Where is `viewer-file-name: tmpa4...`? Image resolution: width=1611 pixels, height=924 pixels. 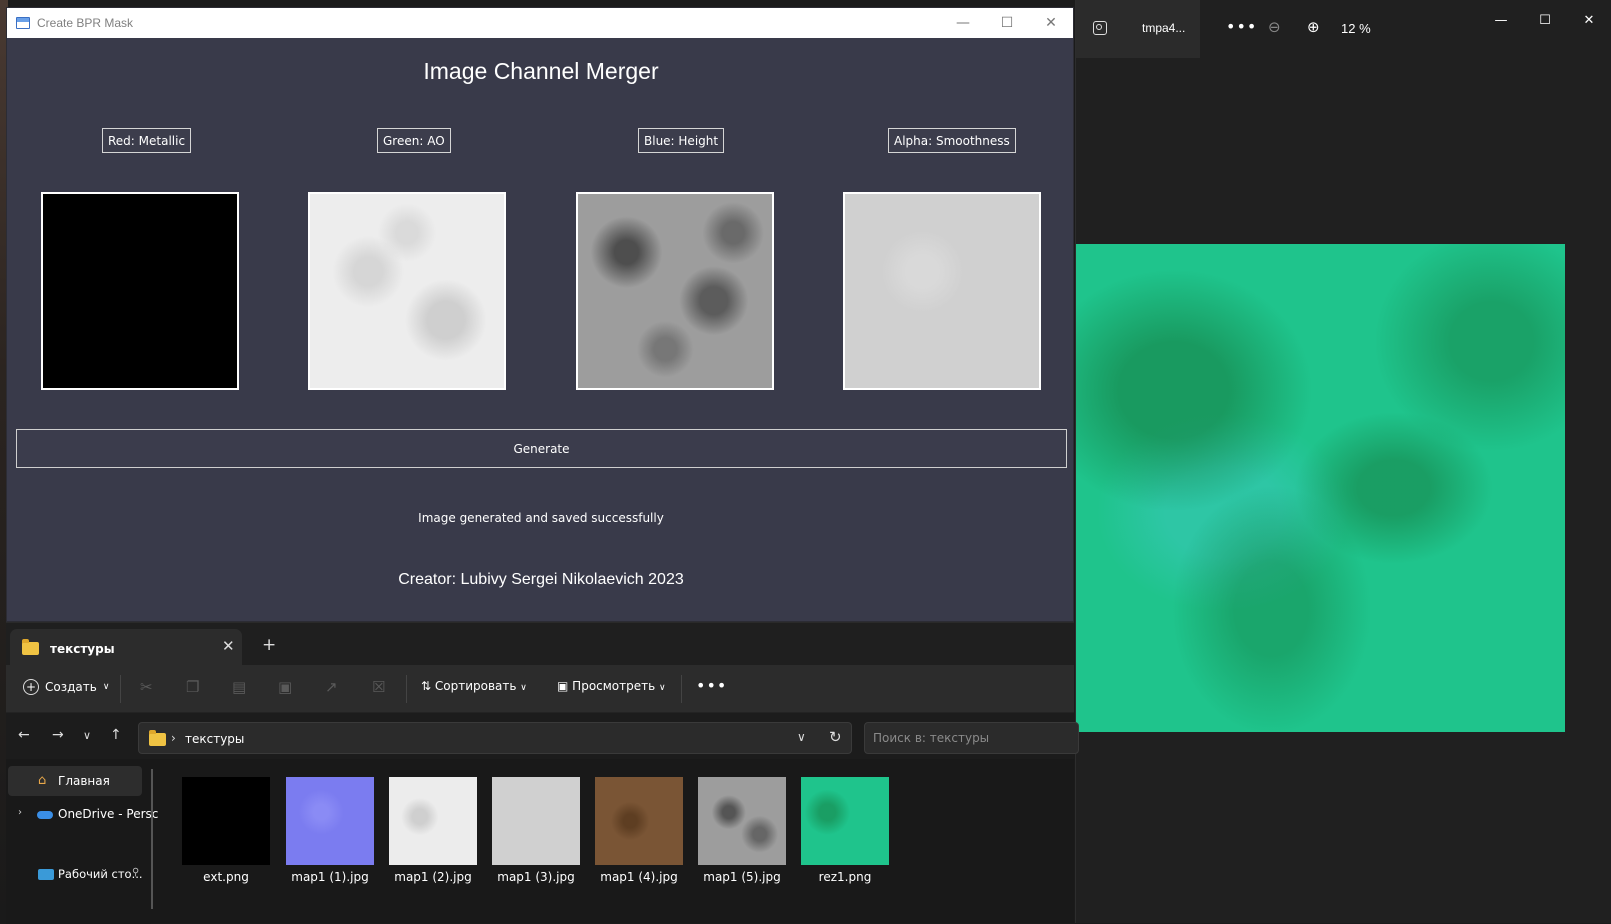 viewer-file-name: tmpa4... is located at coordinates (1164, 28).